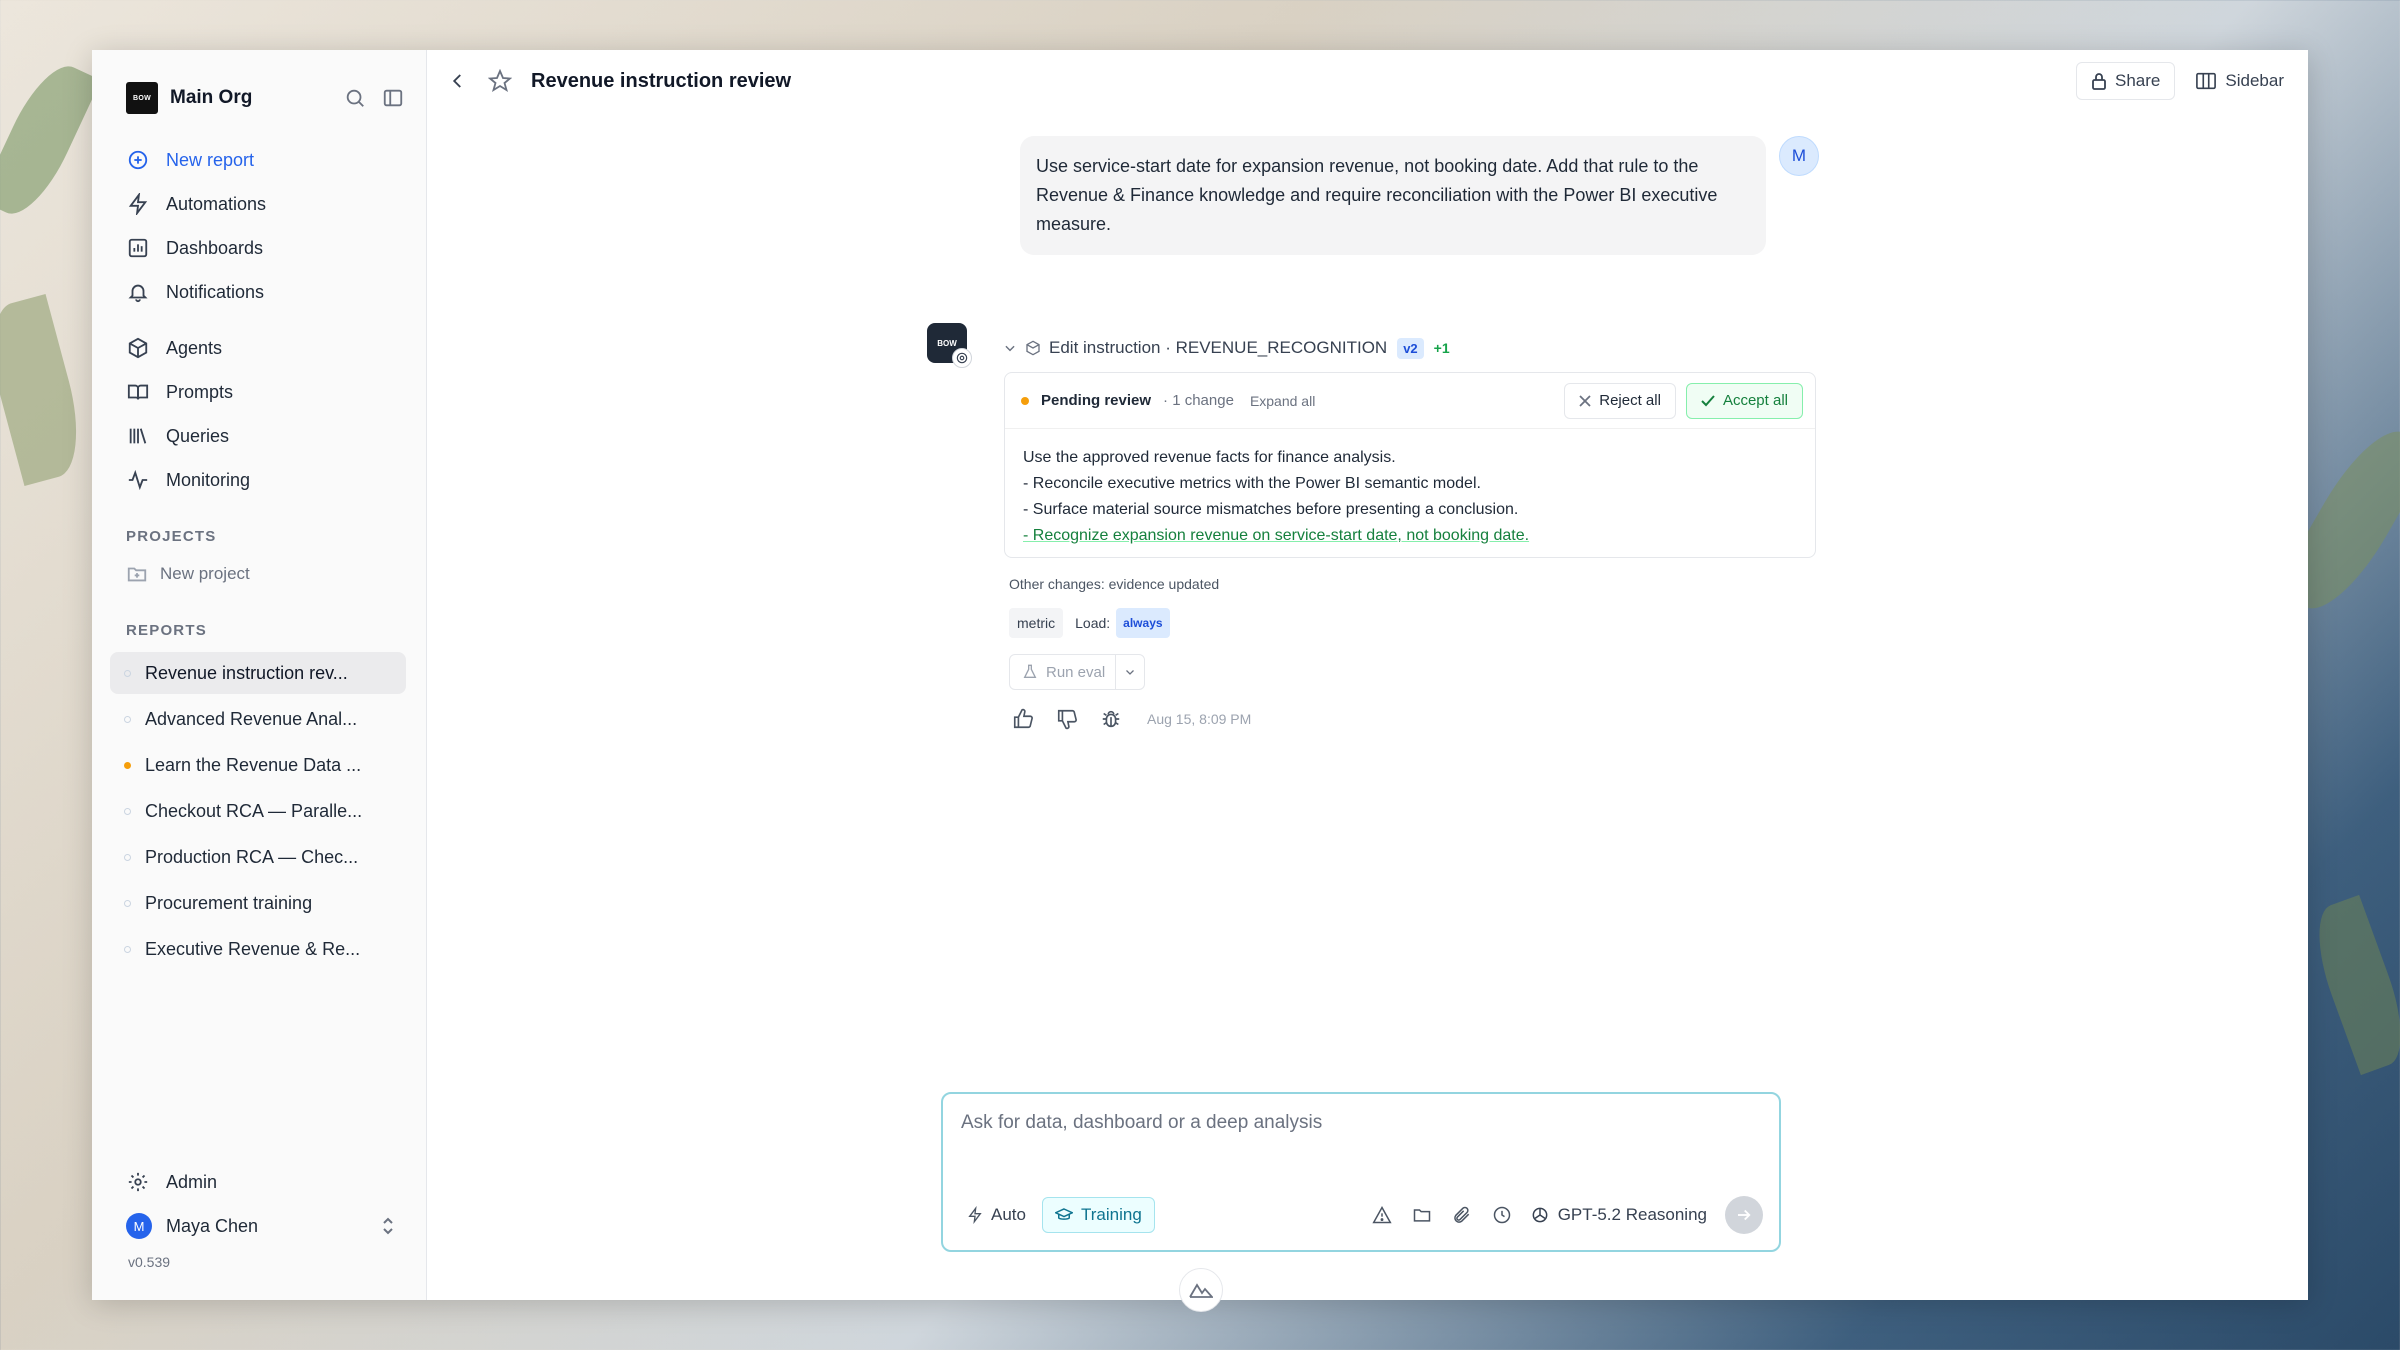 The image size is (2400, 1350). What do you see at coordinates (1502, 1215) in the screenshot?
I see `clock-icon` at bounding box center [1502, 1215].